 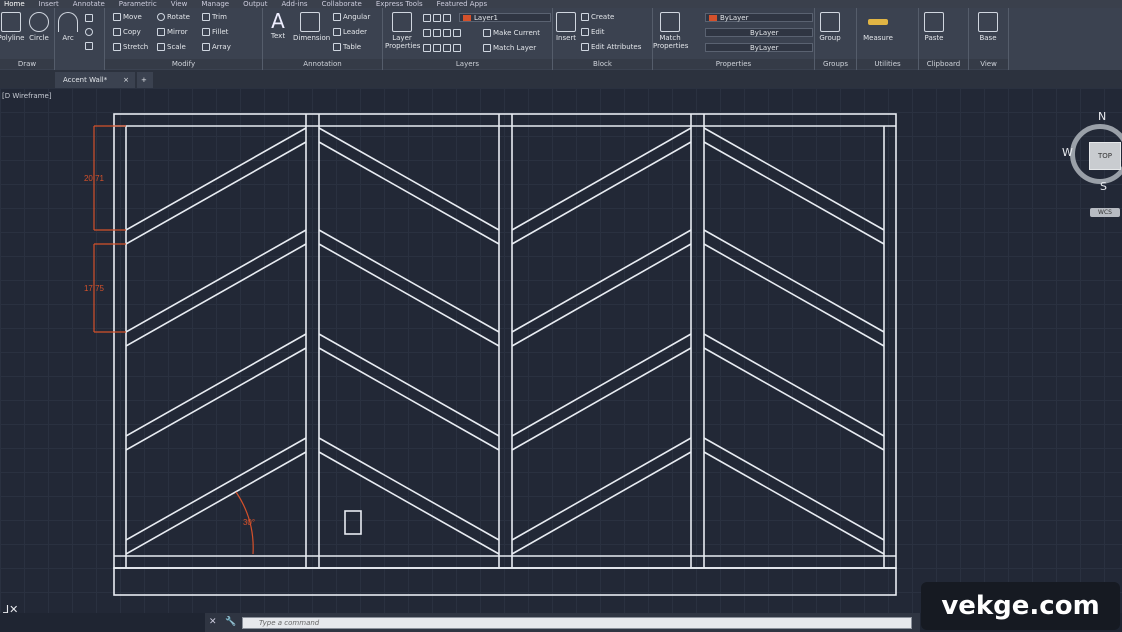 What do you see at coordinates (347, 47) in the screenshot?
I see `table-button: Table` at bounding box center [347, 47].